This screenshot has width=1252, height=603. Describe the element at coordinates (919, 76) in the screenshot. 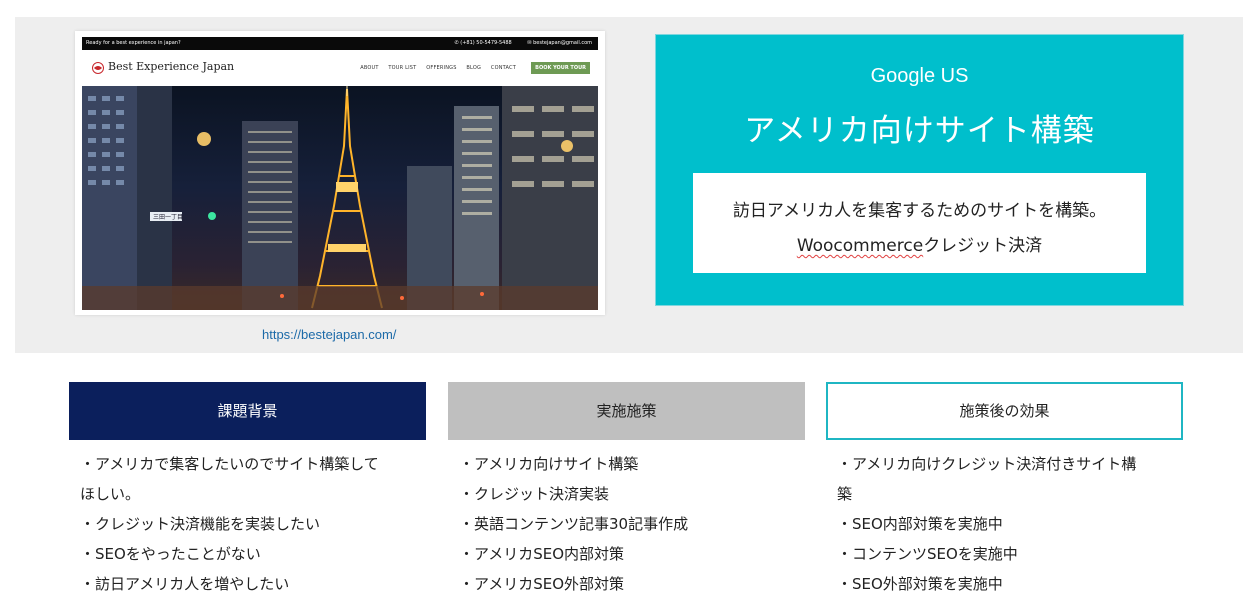

I see `project-subtitle: Google US` at that location.